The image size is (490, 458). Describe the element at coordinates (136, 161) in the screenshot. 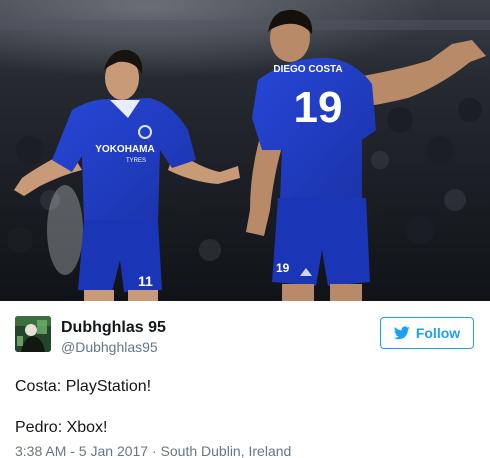

I see `left-player-sponsor-sub: TYRES` at that location.